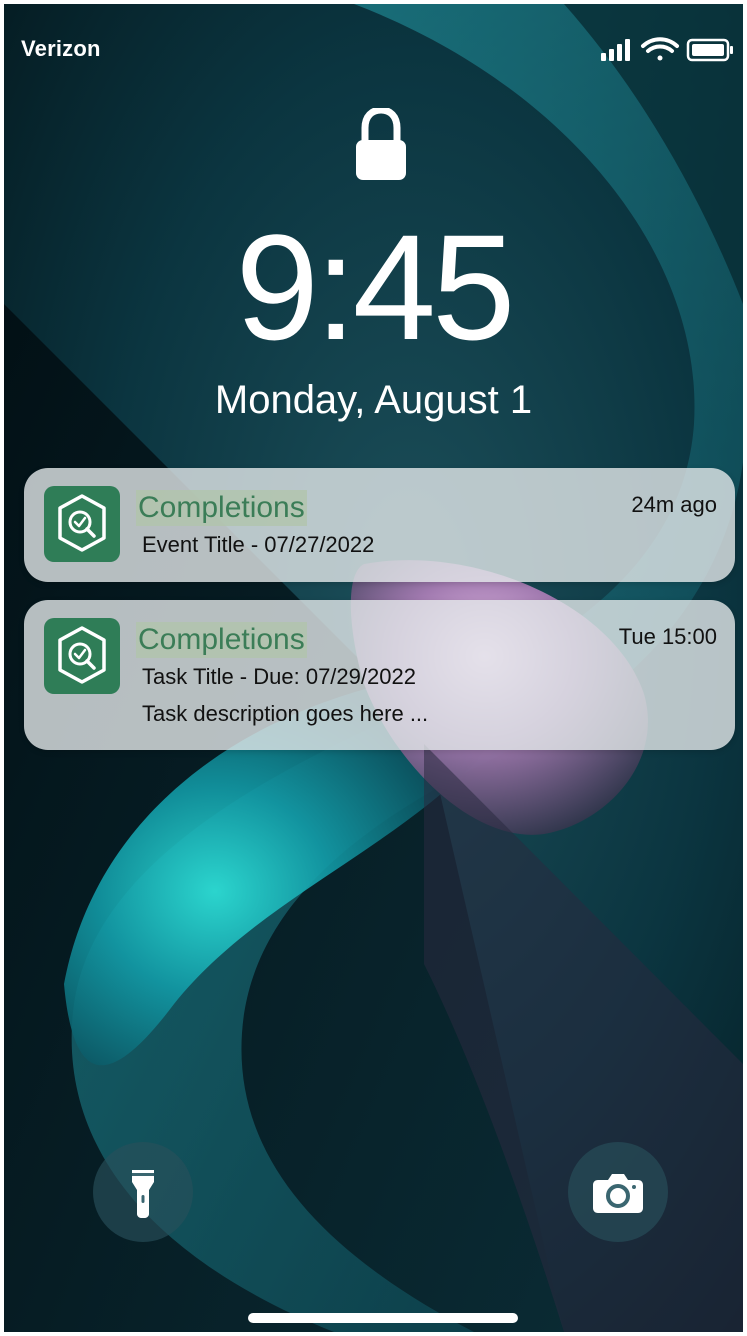 The image size is (747, 1336). I want to click on flashlight-icon, so click(143, 1194).